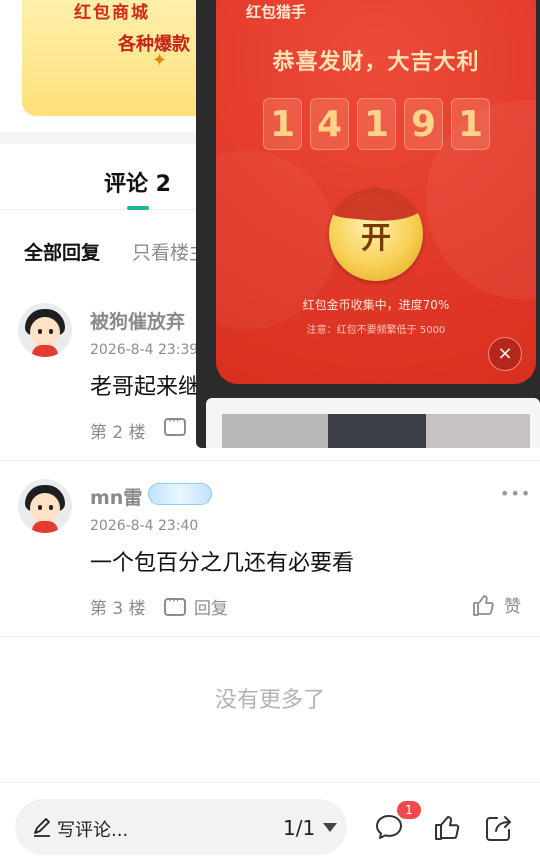 The width and height of the screenshot is (540, 856). Describe the element at coordinates (211, 609) in the screenshot. I see `reply-label: 回复` at that location.